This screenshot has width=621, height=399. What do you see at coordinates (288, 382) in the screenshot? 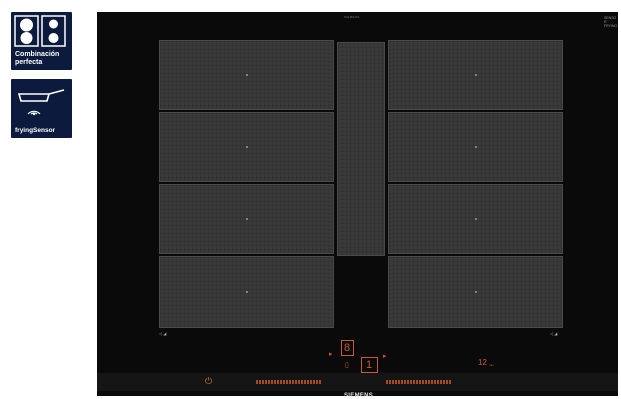
I see `left-power-slider` at bounding box center [288, 382].